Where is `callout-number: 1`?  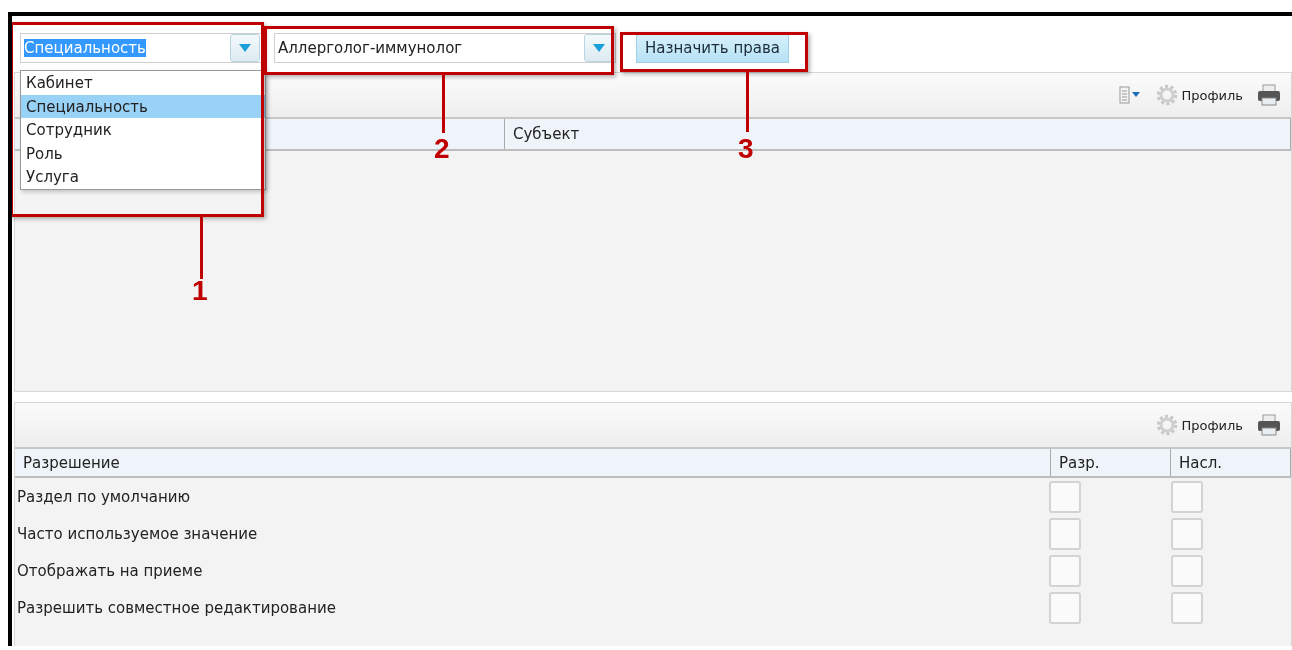
callout-number: 1 is located at coordinates (200, 291).